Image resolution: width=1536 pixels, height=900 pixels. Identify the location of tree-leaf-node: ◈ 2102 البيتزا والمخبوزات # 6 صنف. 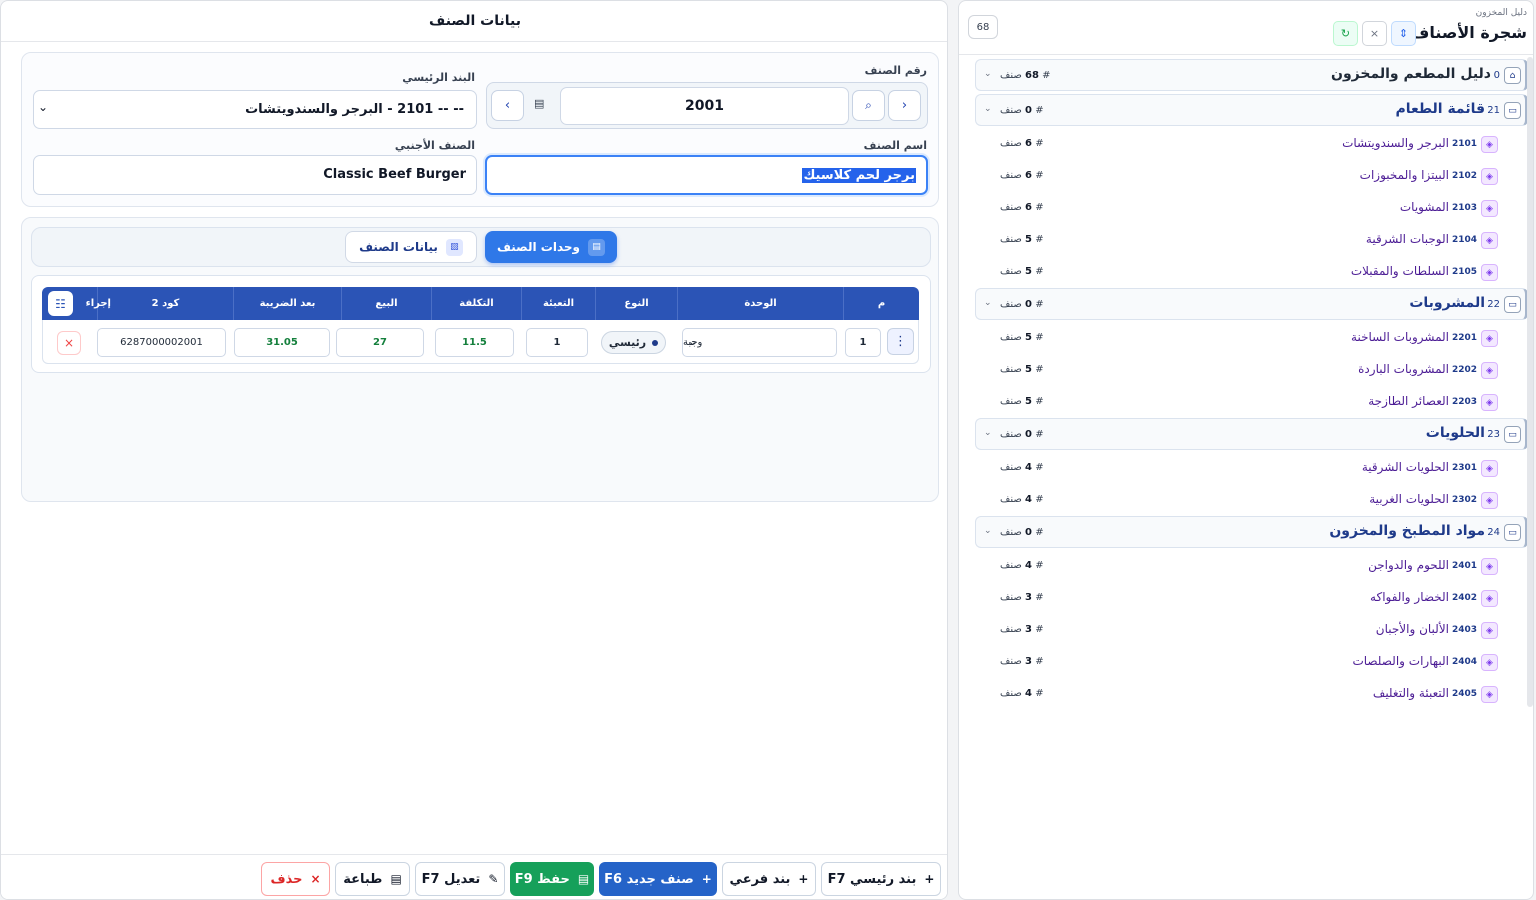
(1246, 176).